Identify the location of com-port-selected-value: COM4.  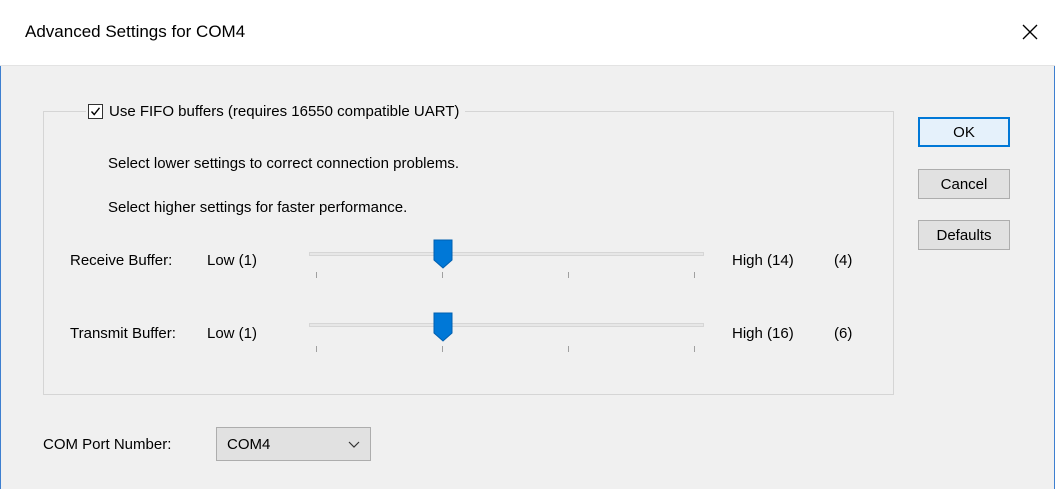
(249, 444).